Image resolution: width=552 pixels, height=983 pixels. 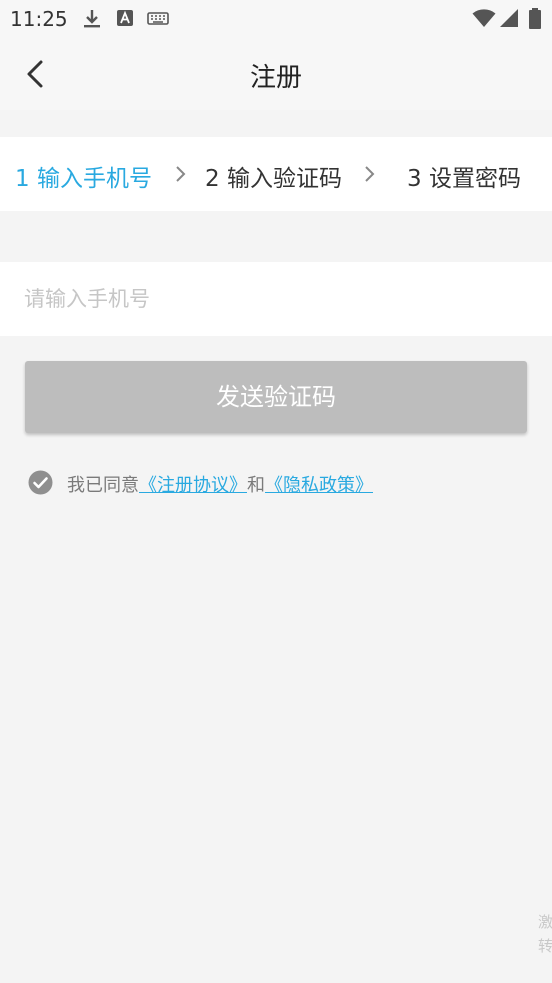 What do you see at coordinates (39, 19) in the screenshot?
I see `status-time: 11:25` at bounding box center [39, 19].